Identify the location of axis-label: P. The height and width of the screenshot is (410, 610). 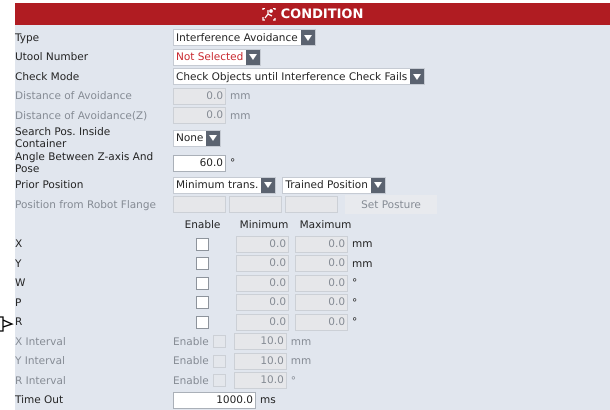
(18, 302).